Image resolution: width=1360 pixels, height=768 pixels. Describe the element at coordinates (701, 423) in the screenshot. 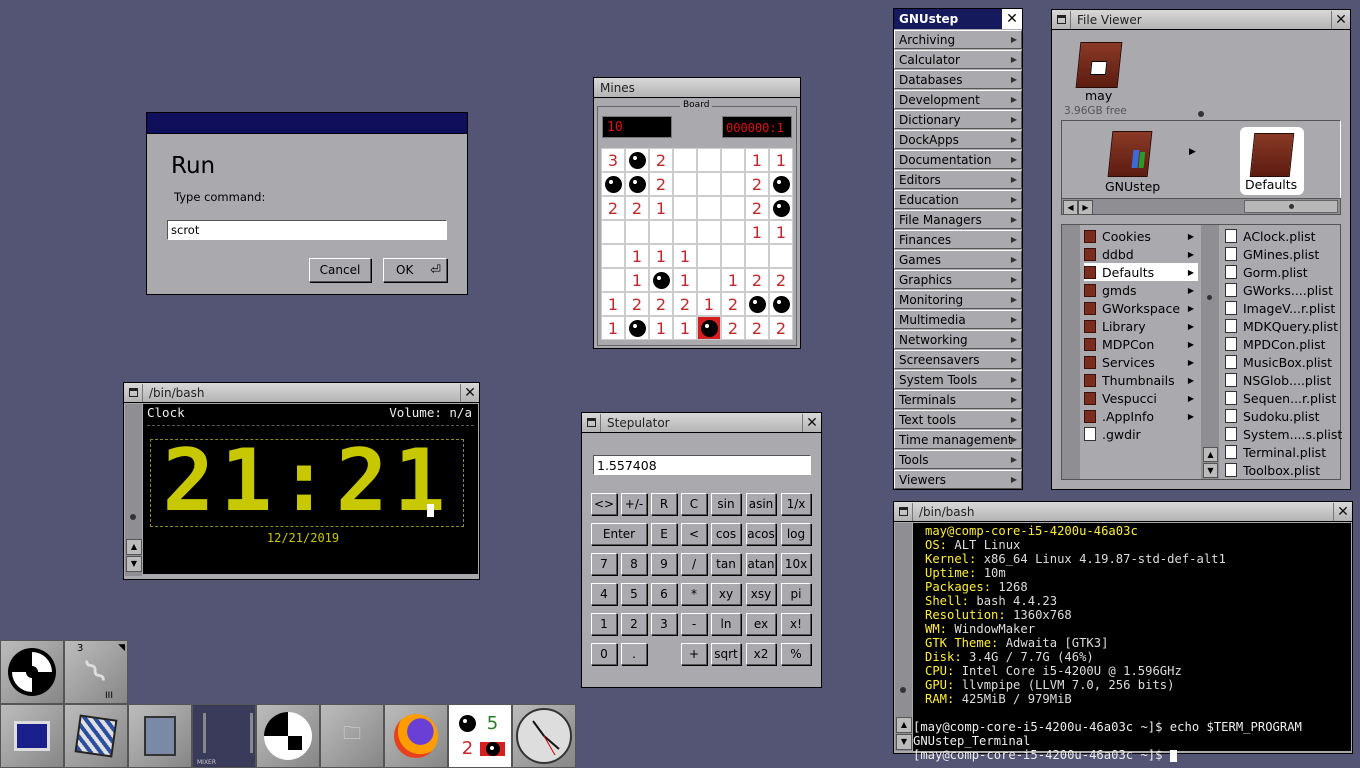

I see `stepulator-titlebar: Stepulator ✕` at that location.